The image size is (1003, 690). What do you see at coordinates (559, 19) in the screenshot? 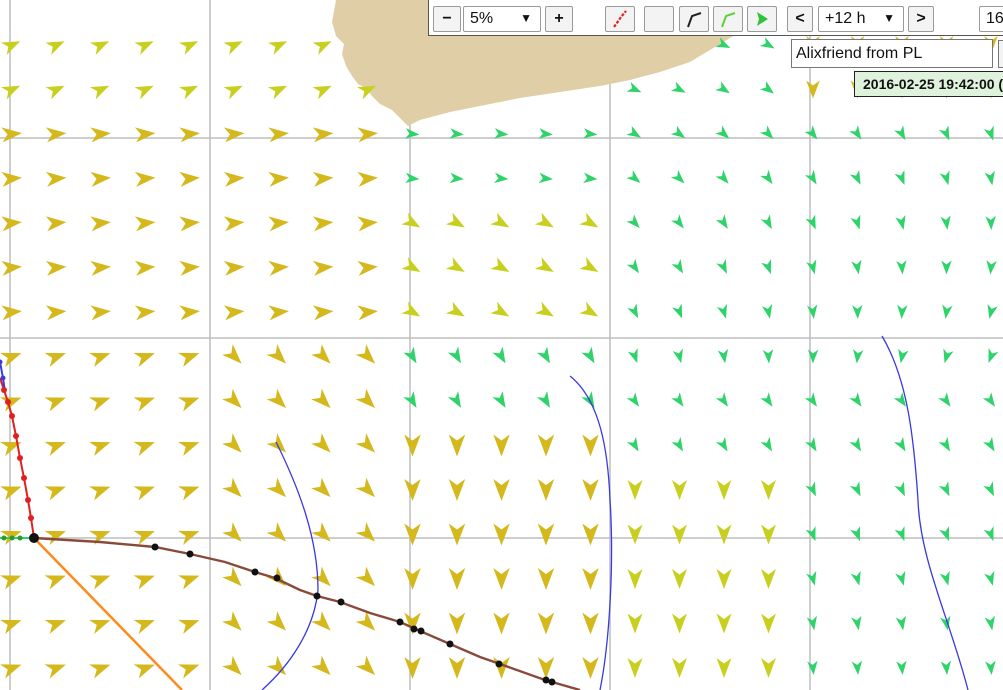
I see `zoom-in-button: +` at bounding box center [559, 19].